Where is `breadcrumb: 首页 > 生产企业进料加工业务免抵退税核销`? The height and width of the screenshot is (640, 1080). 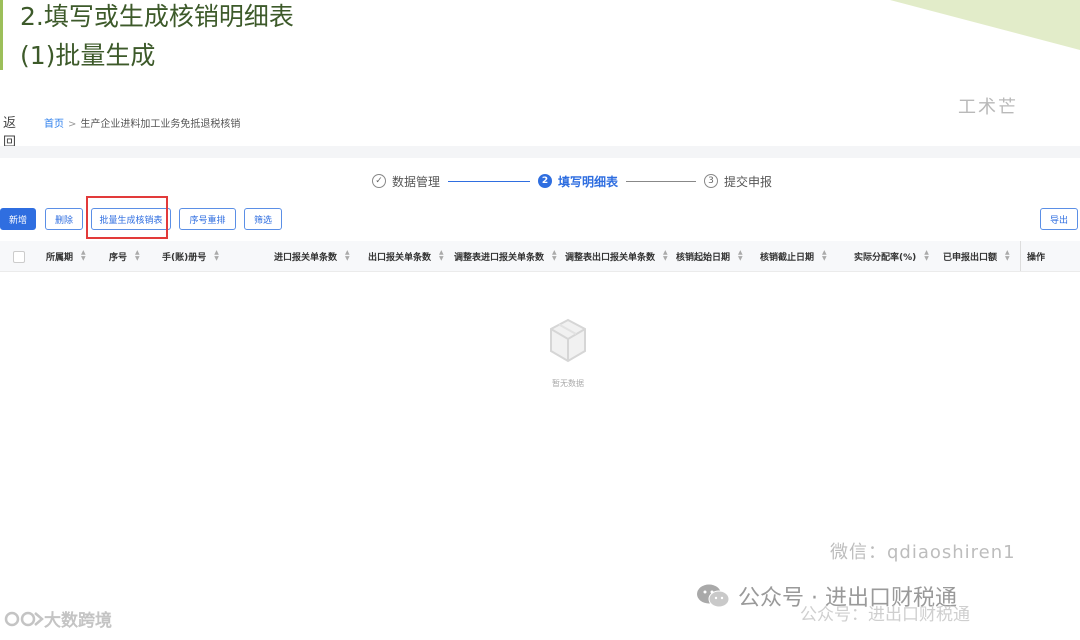 breadcrumb: 首页 > 生产企业进料加工业务免抵退税核销 is located at coordinates (142, 122).